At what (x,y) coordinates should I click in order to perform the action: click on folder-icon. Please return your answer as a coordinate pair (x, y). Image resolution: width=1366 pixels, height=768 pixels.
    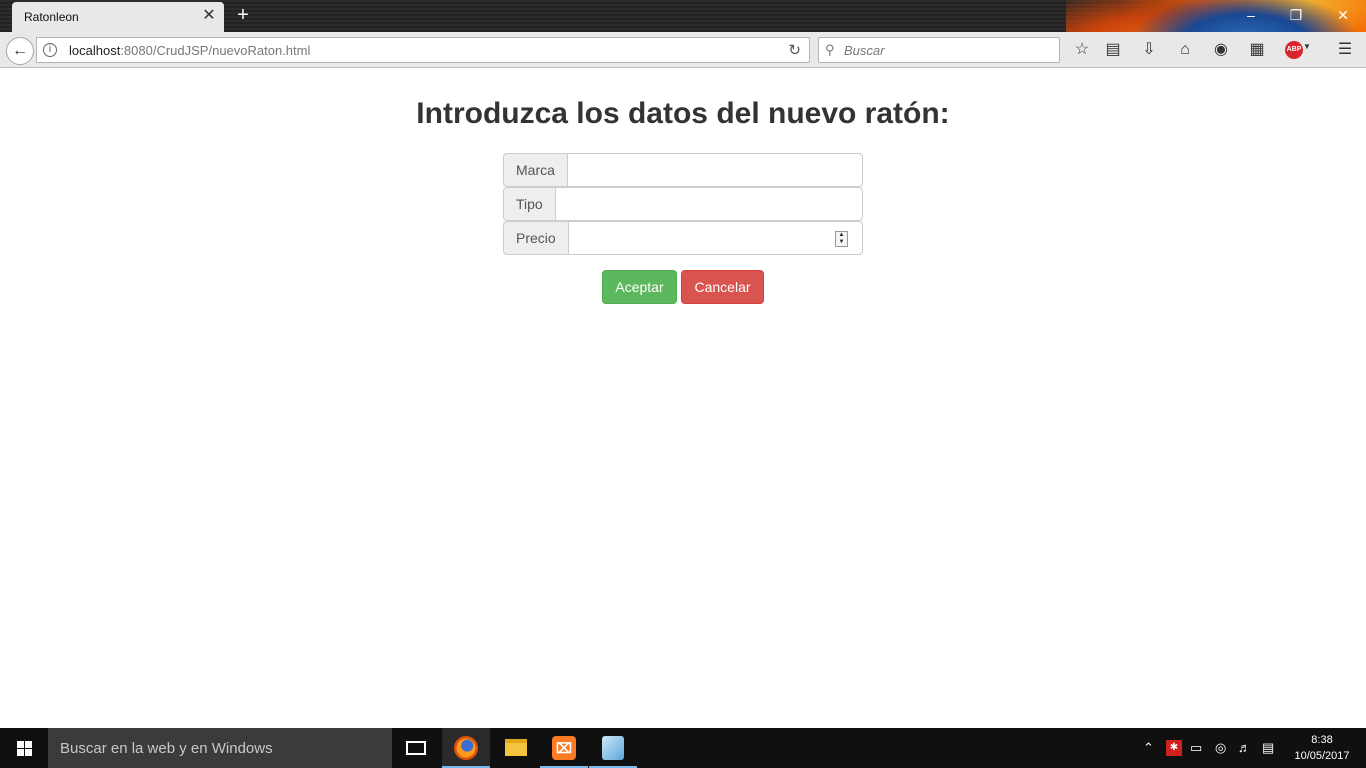
    Looking at the image, I should click on (516, 747).